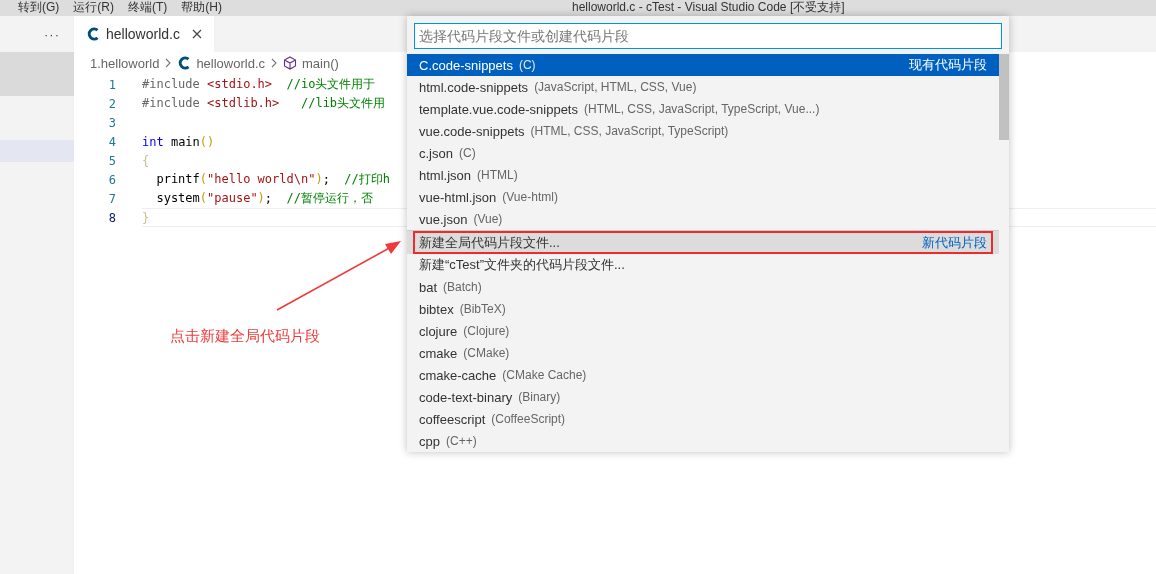  Describe the element at coordinates (703, 131) in the screenshot. I see `list-item: vue.code-snippets (HTML, CSS, JavaScript, TypeScript)` at that location.